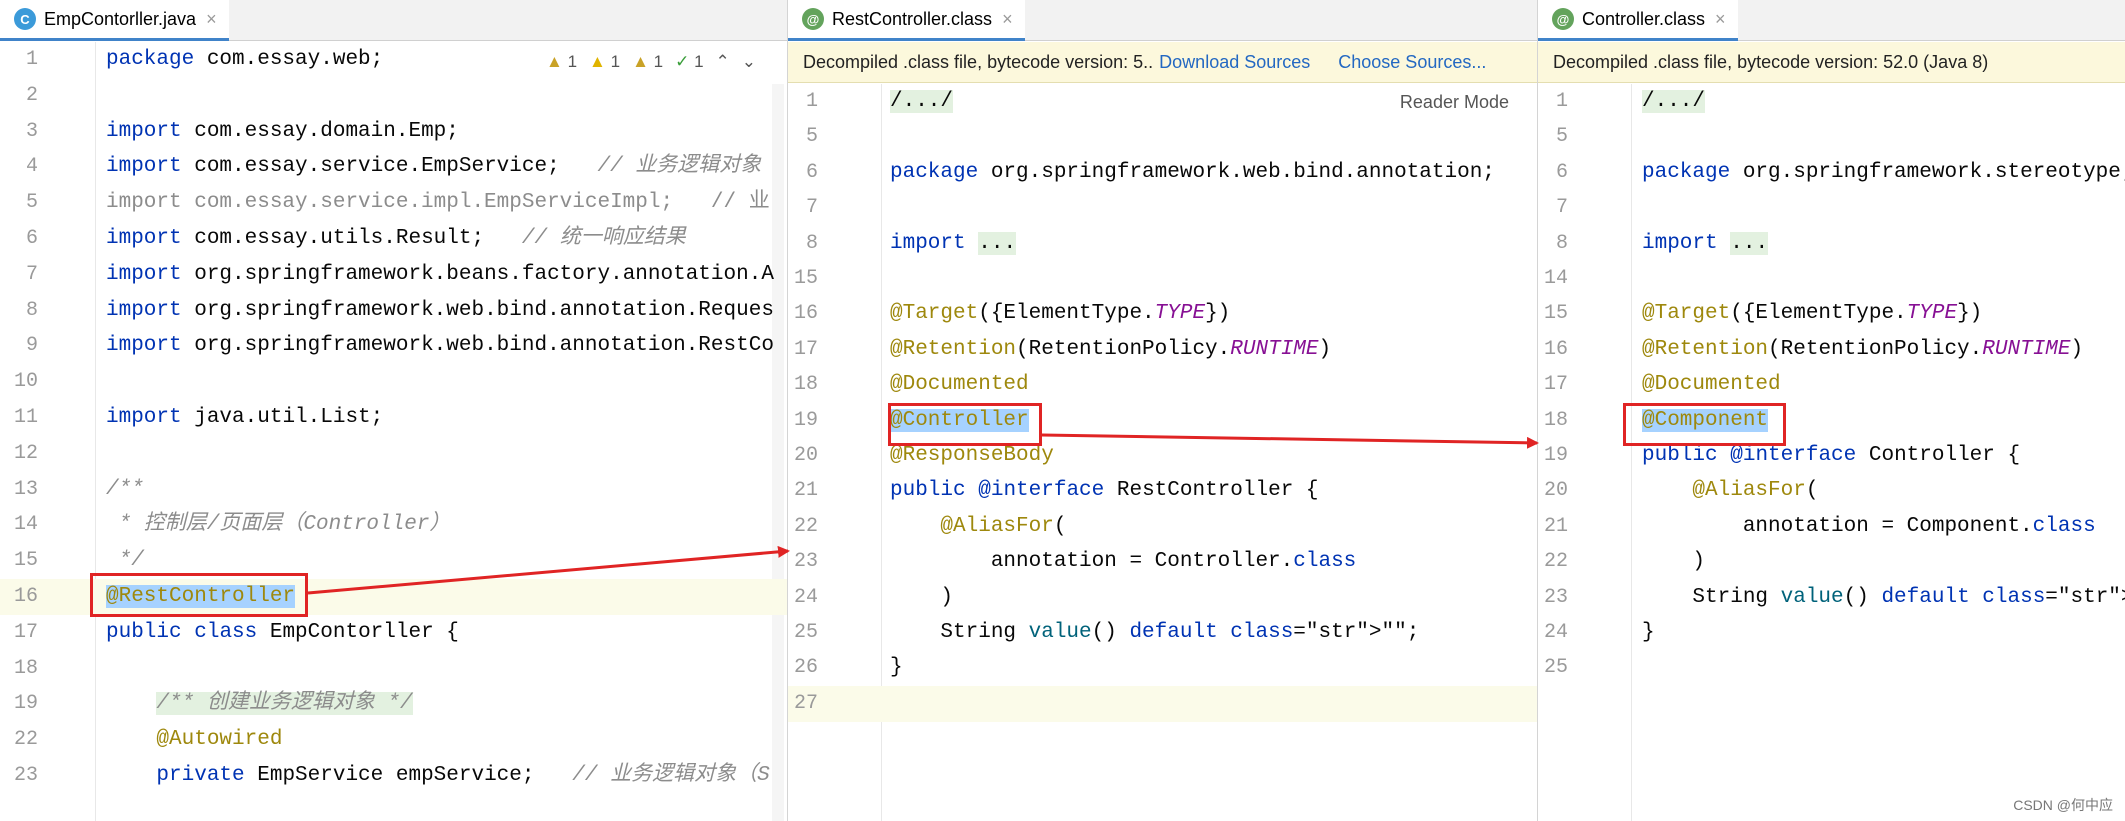  I want to click on code-text: package org.springframework.stereotype;, so click(1883, 172).